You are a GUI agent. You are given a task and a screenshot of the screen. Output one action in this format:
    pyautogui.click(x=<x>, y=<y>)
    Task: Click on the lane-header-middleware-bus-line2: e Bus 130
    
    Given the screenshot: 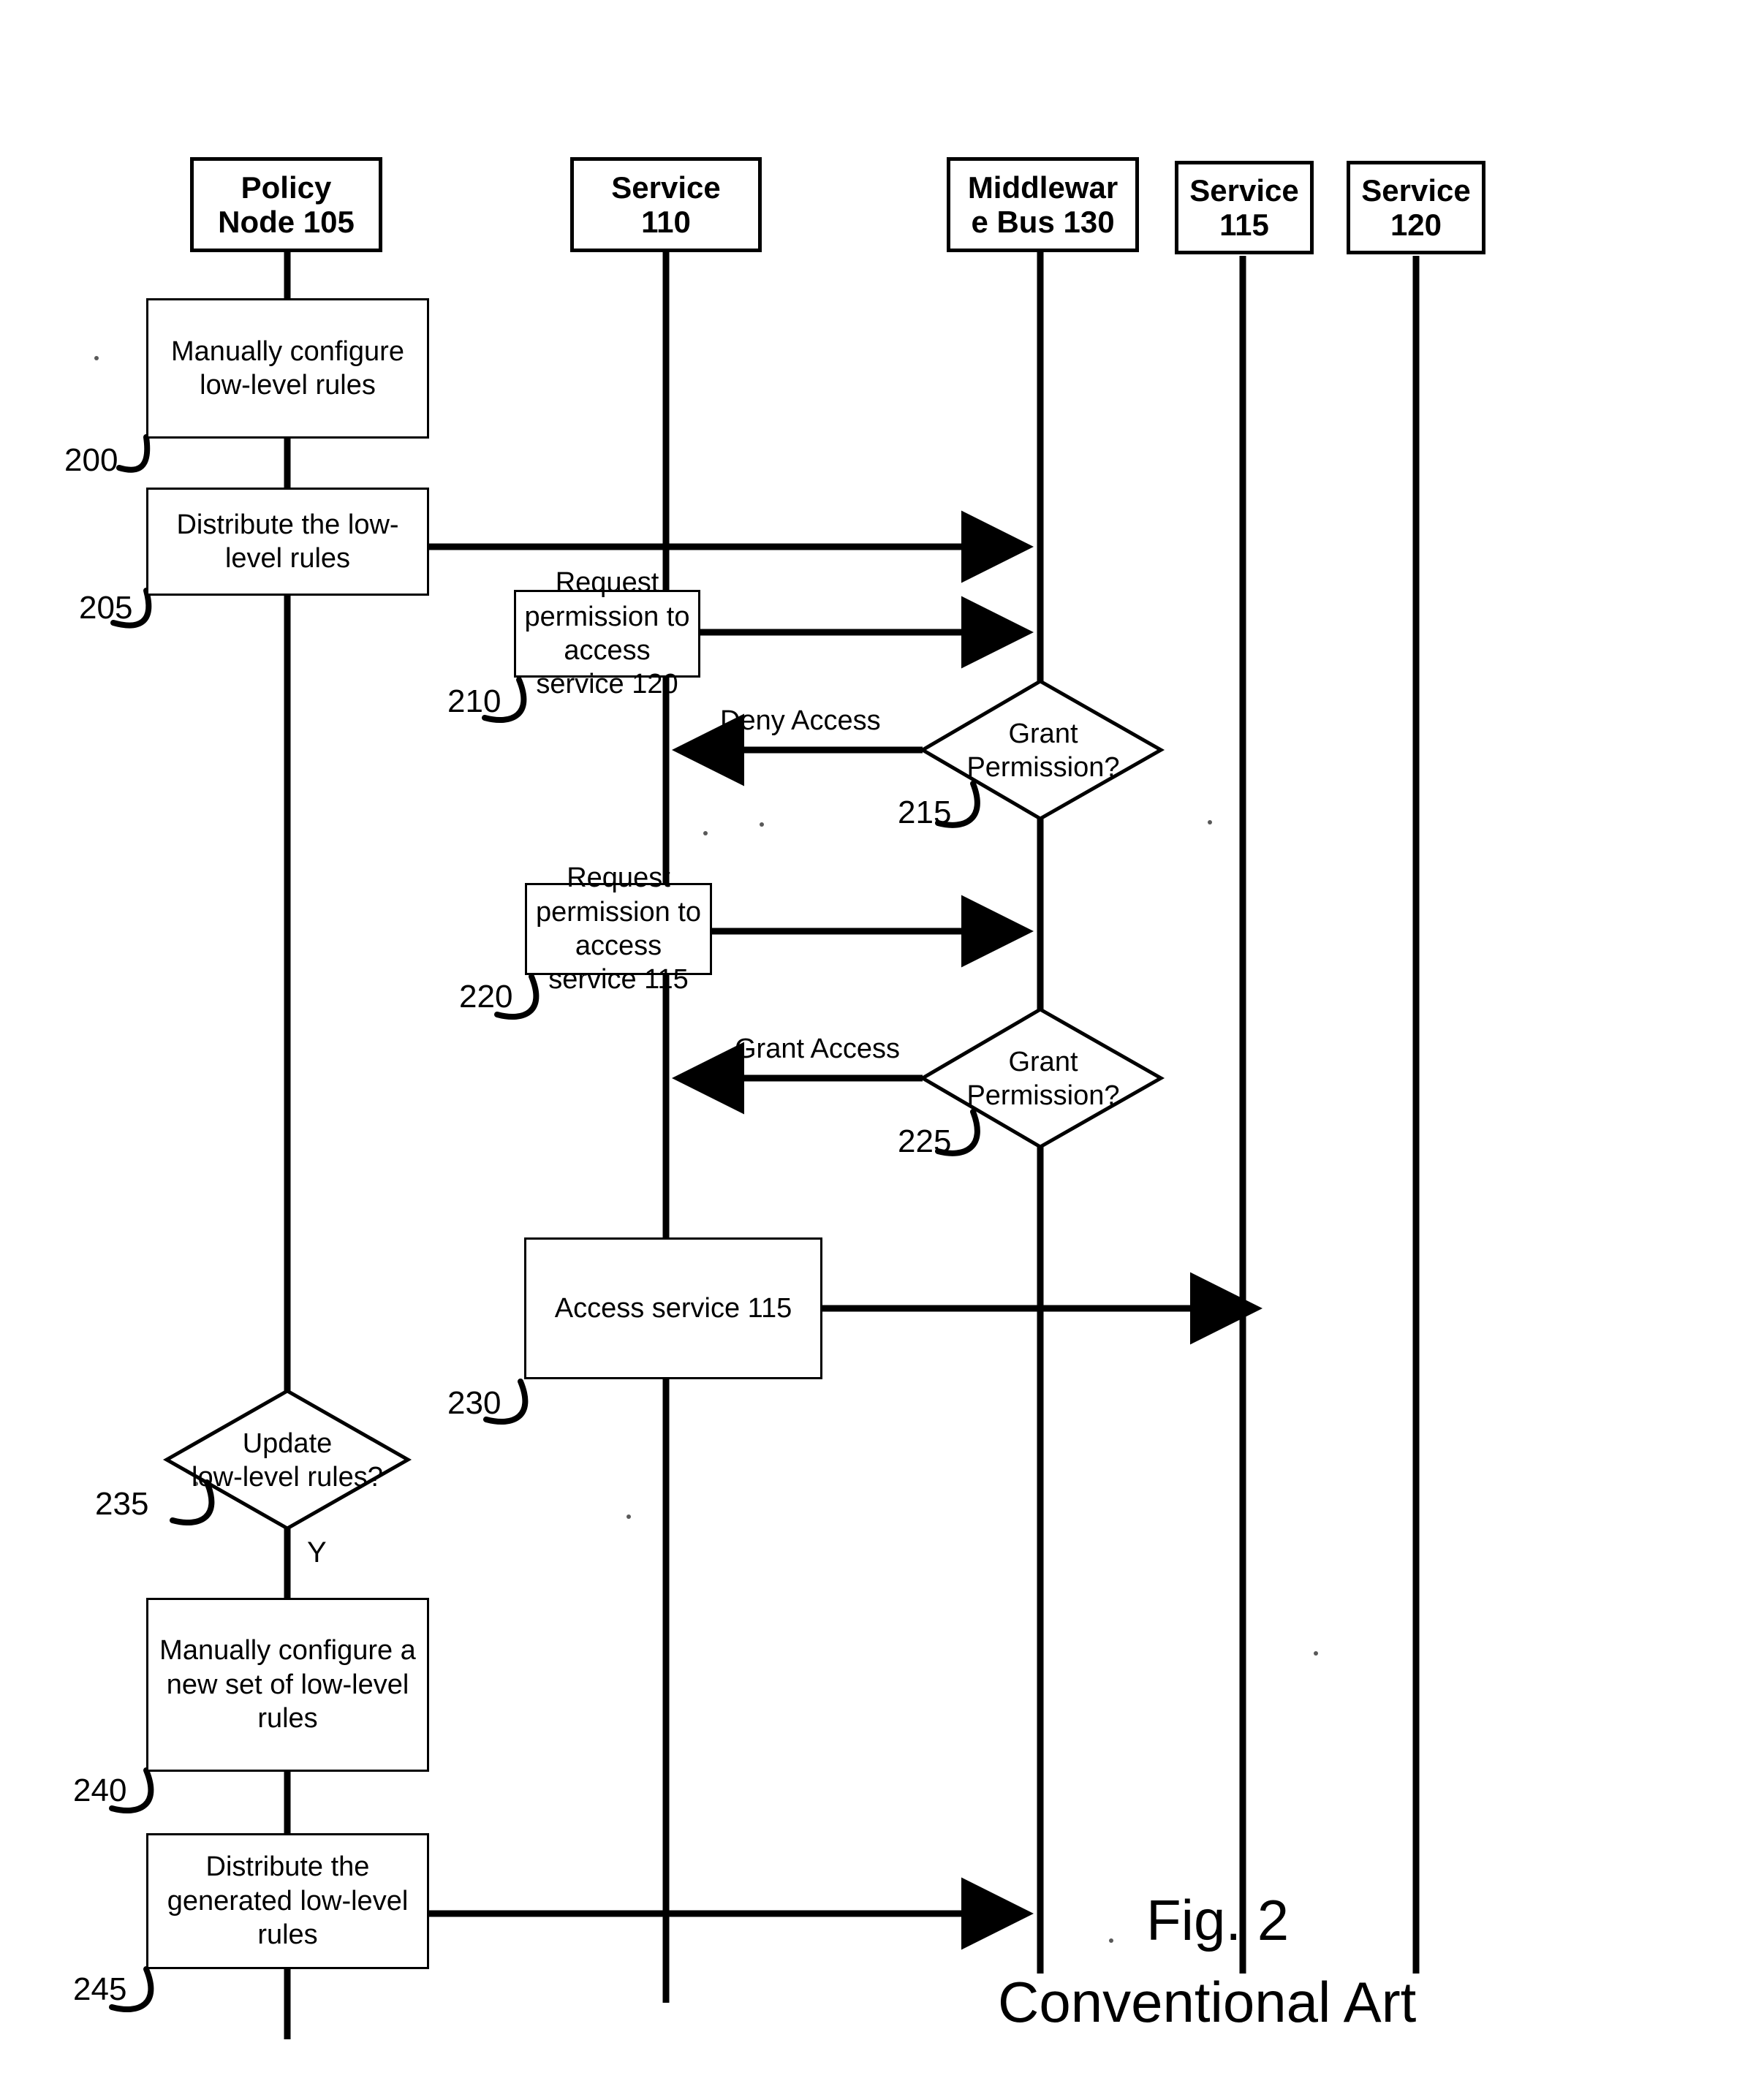 What is the action you would take?
    pyautogui.click(x=1043, y=222)
    